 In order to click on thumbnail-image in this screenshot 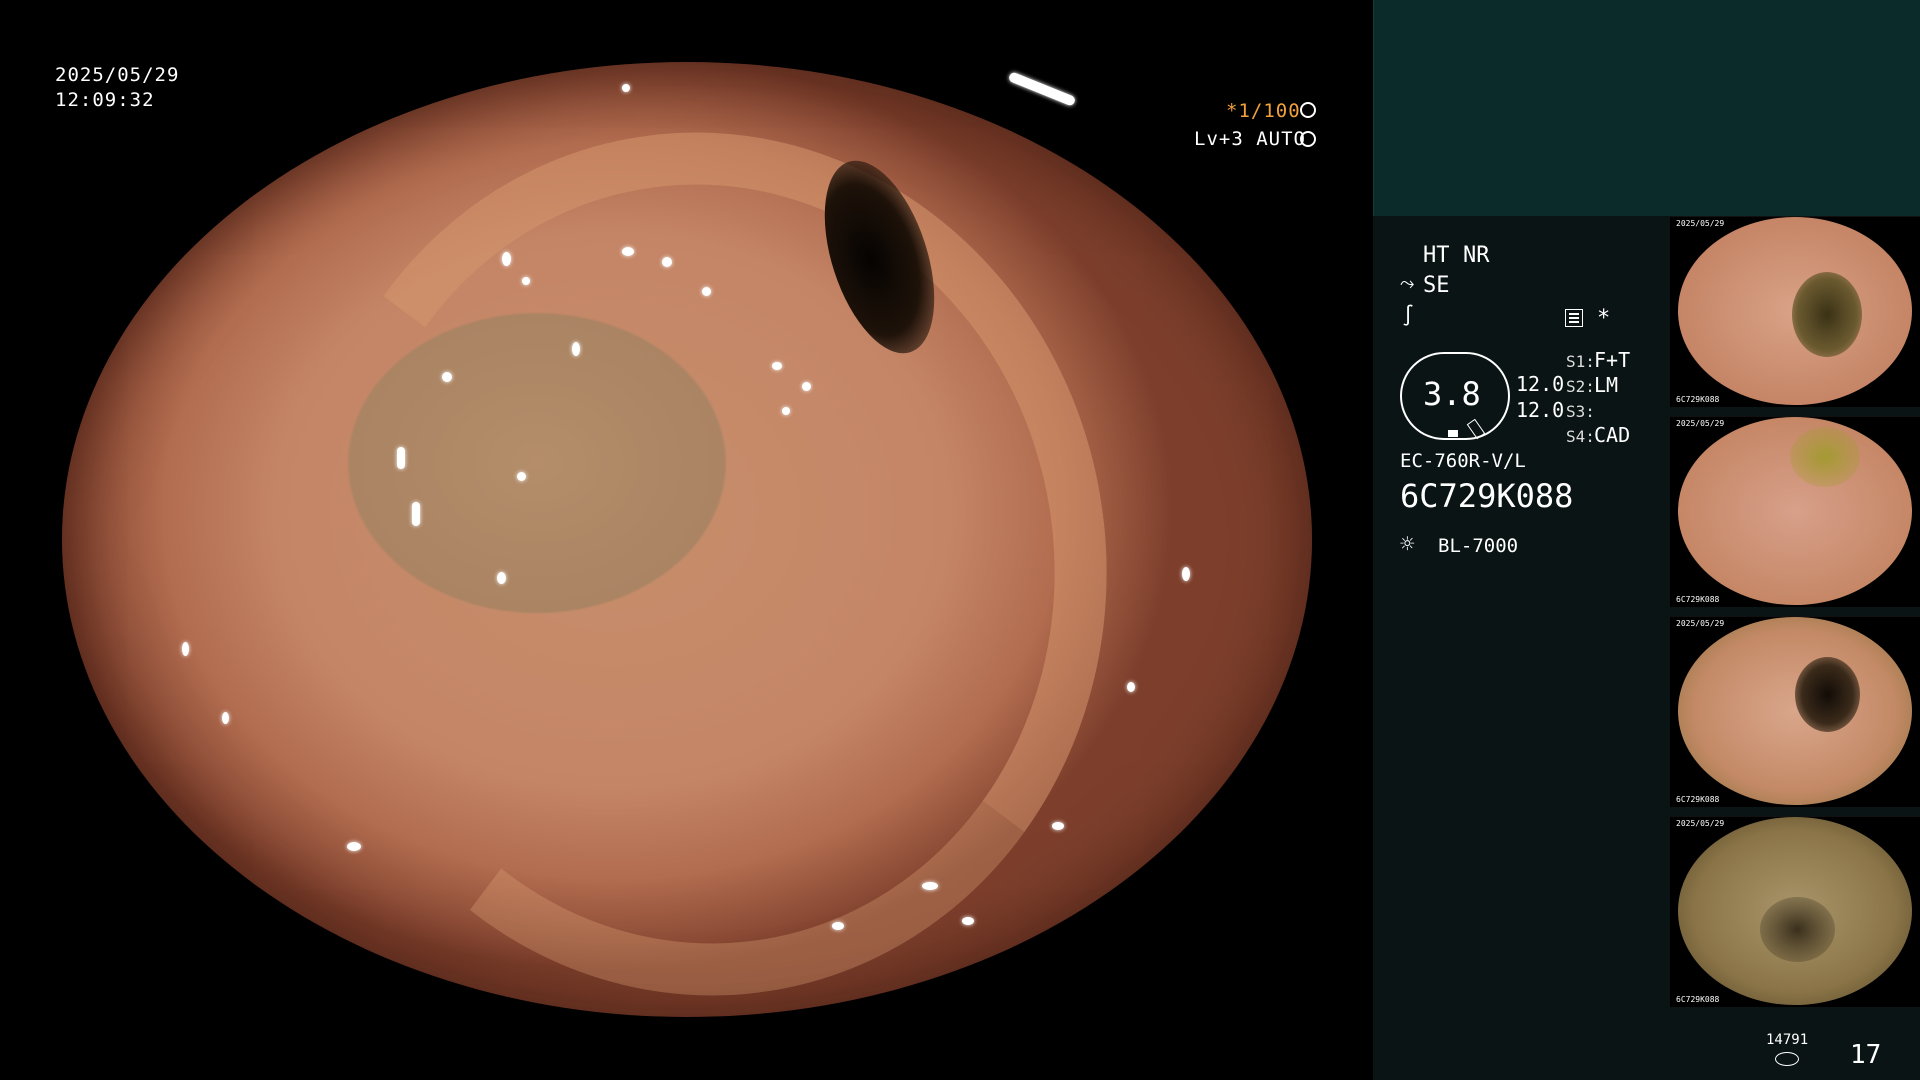, I will do `click(1795, 711)`.